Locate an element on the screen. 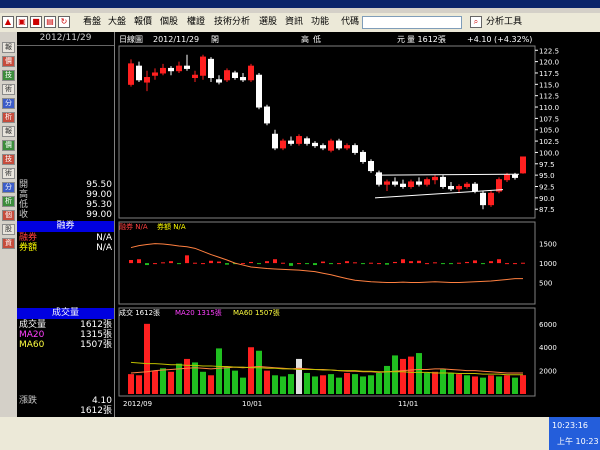 The image size is (600, 450). quote-row-high: 高 99.00 is located at coordinates (65, 195).